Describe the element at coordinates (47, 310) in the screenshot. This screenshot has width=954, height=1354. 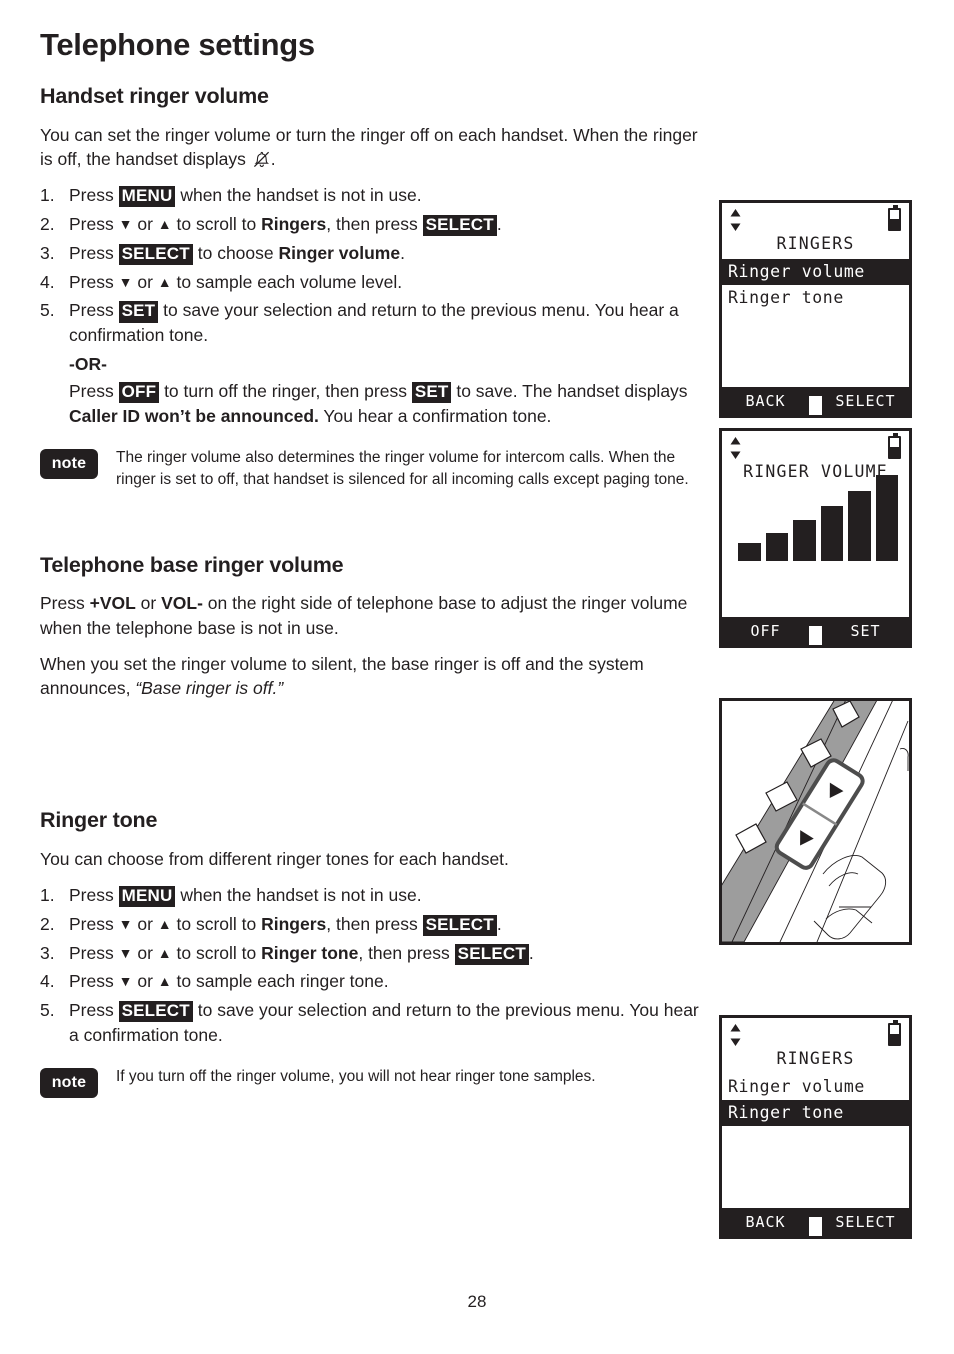
I see `step-number: 5.` at that location.